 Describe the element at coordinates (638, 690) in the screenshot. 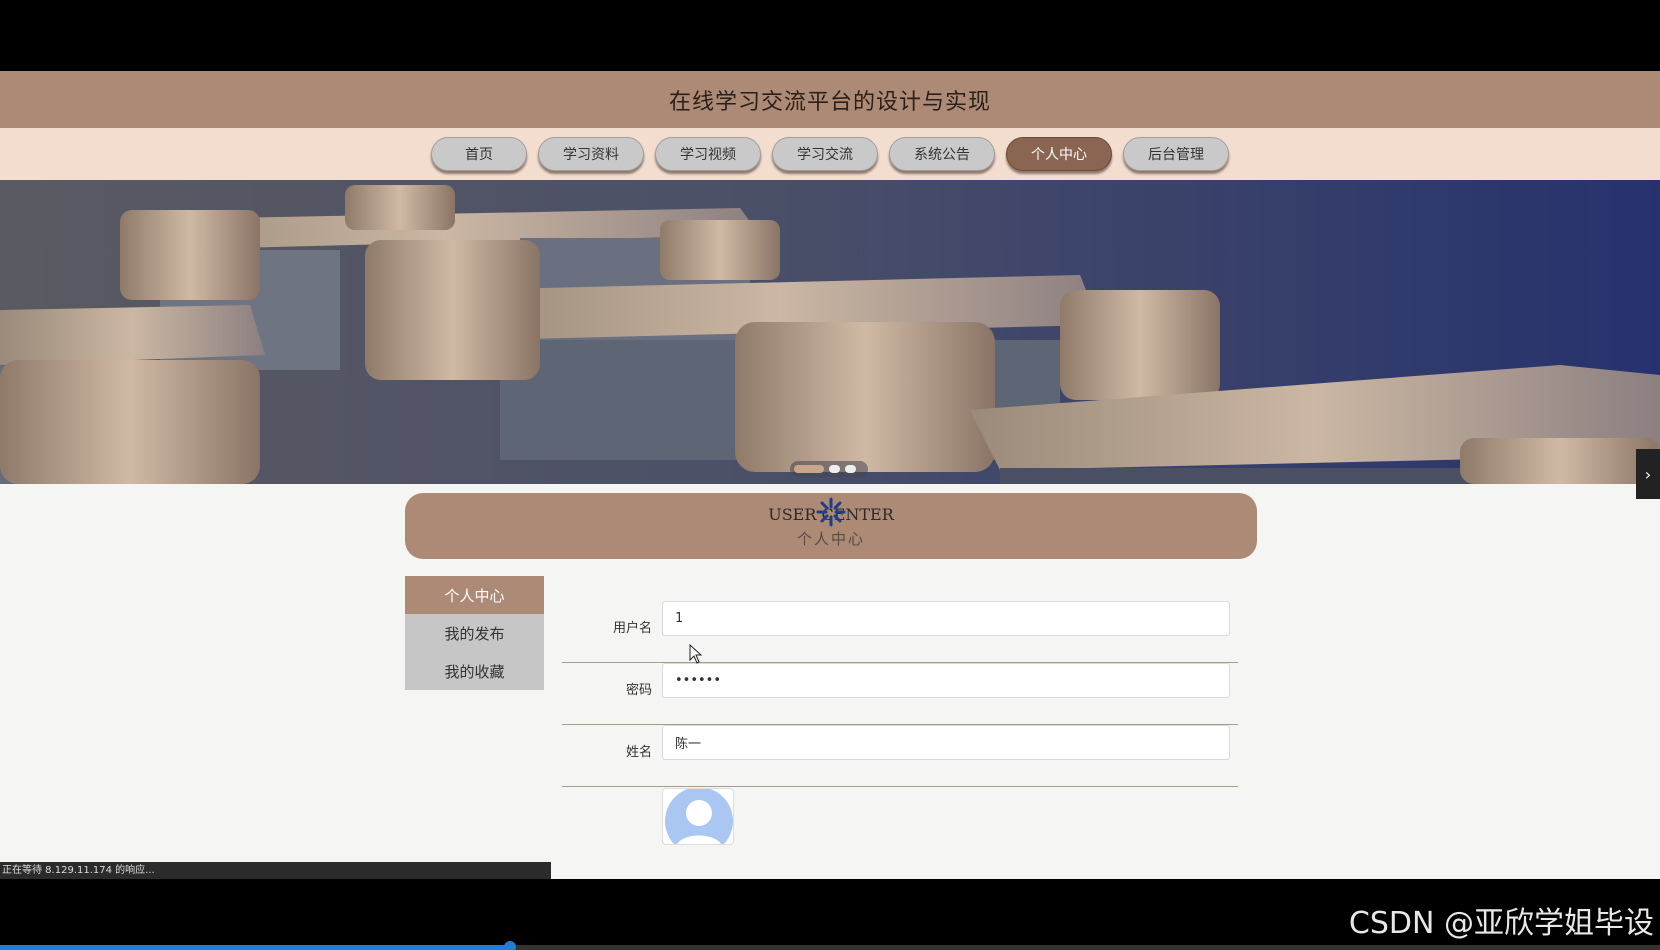

I see `password-label: 密码` at that location.